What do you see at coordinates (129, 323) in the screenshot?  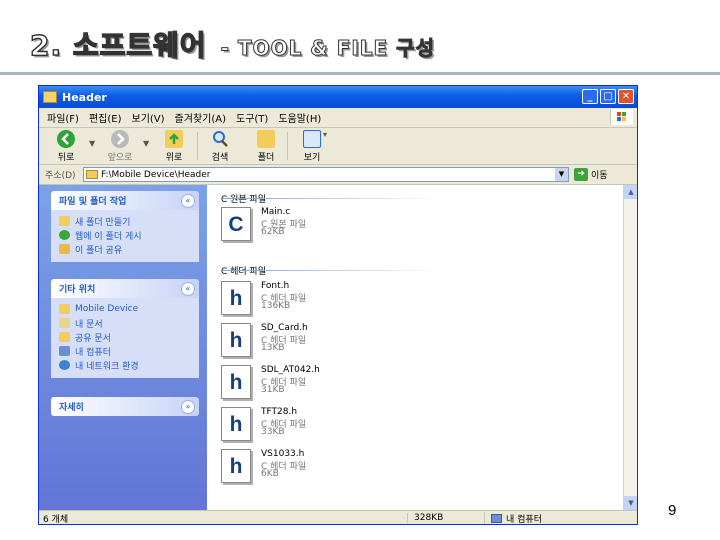 I see `place-my-documents: 내 문서` at bounding box center [129, 323].